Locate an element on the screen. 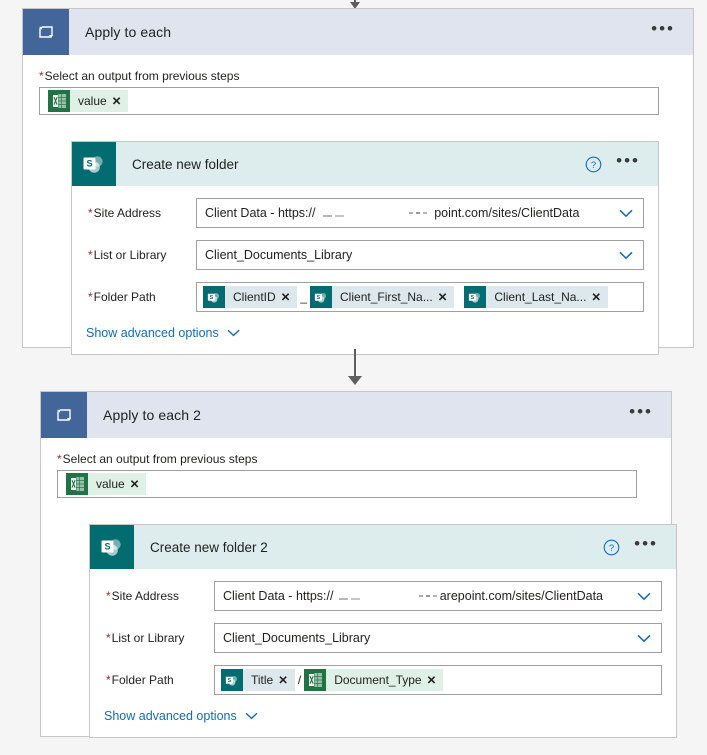 This screenshot has height=755, width=707. loop-icon is located at coordinates (46, 32).